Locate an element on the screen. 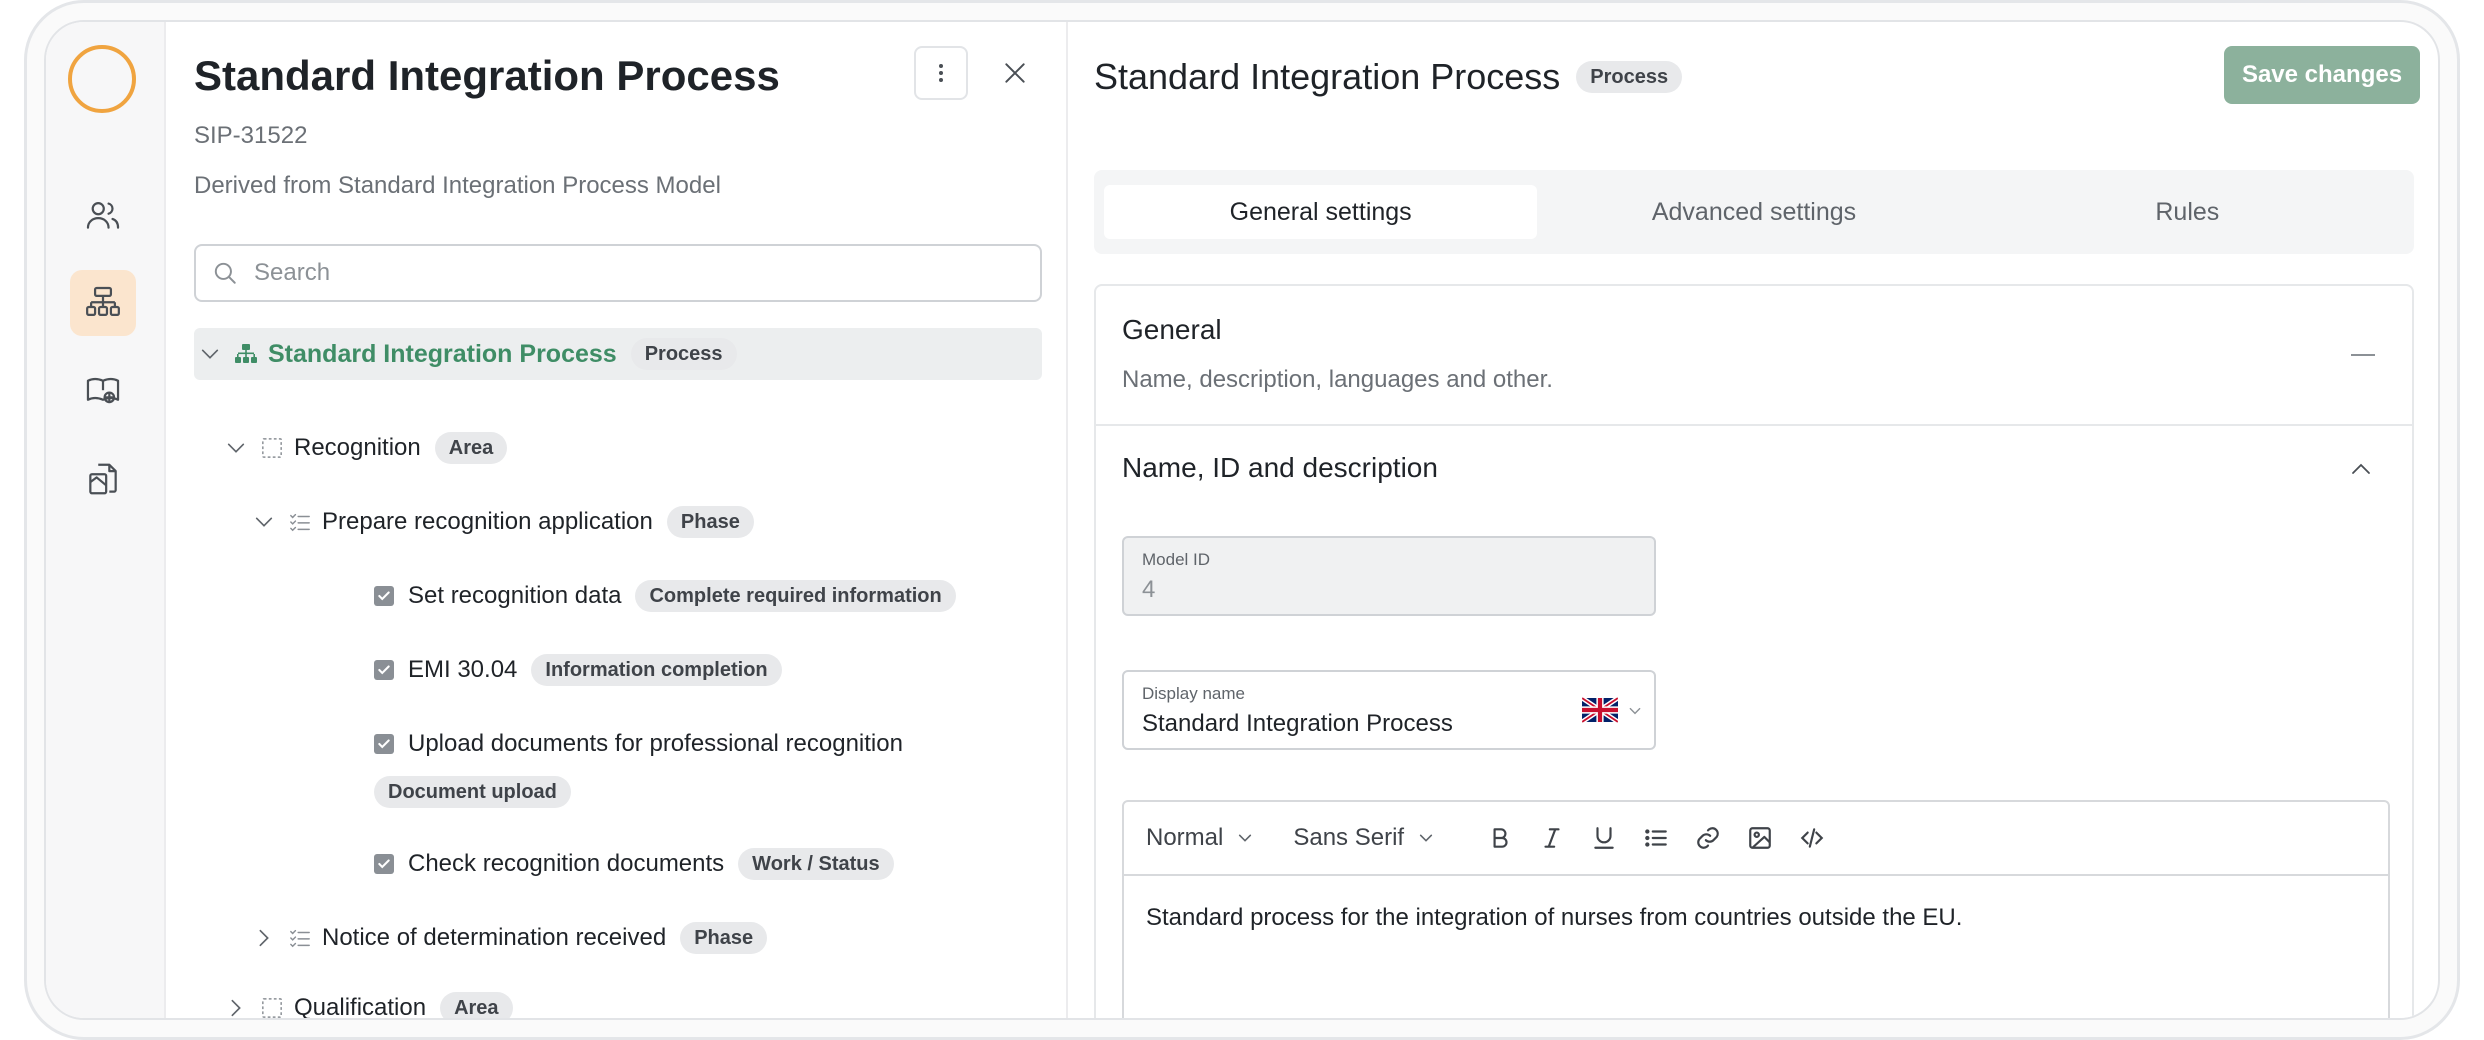 The height and width of the screenshot is (1040, 2484). tree-node-recognition: Recognition Area is located at coordinates (365, 448).